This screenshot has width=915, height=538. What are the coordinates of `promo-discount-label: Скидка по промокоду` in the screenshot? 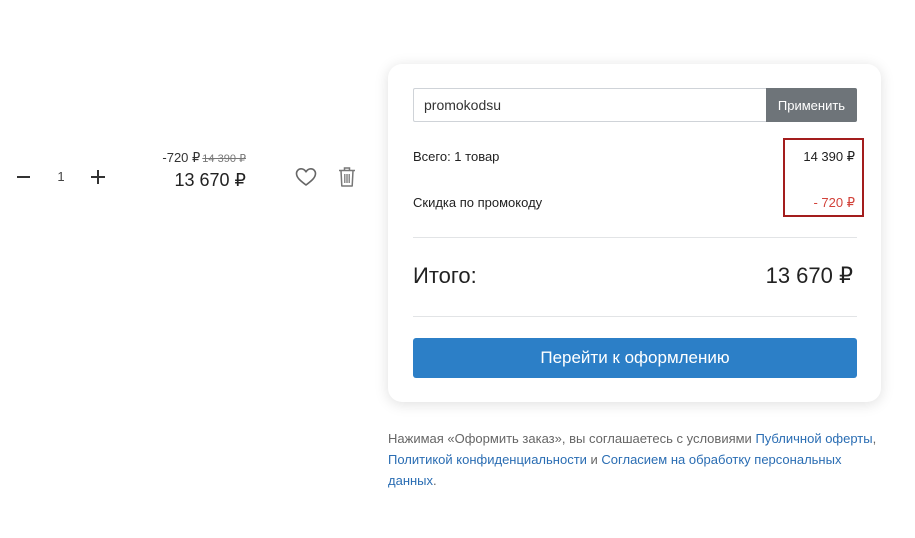 It's located at (478, 202).